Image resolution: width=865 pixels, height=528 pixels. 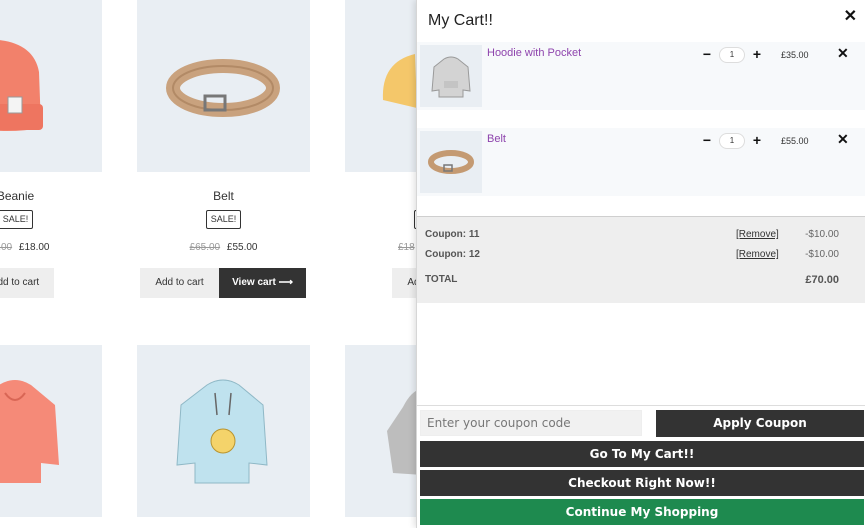 I want to click on checkout-button: Checkout Right Now!!, so click(x=642, y=483).